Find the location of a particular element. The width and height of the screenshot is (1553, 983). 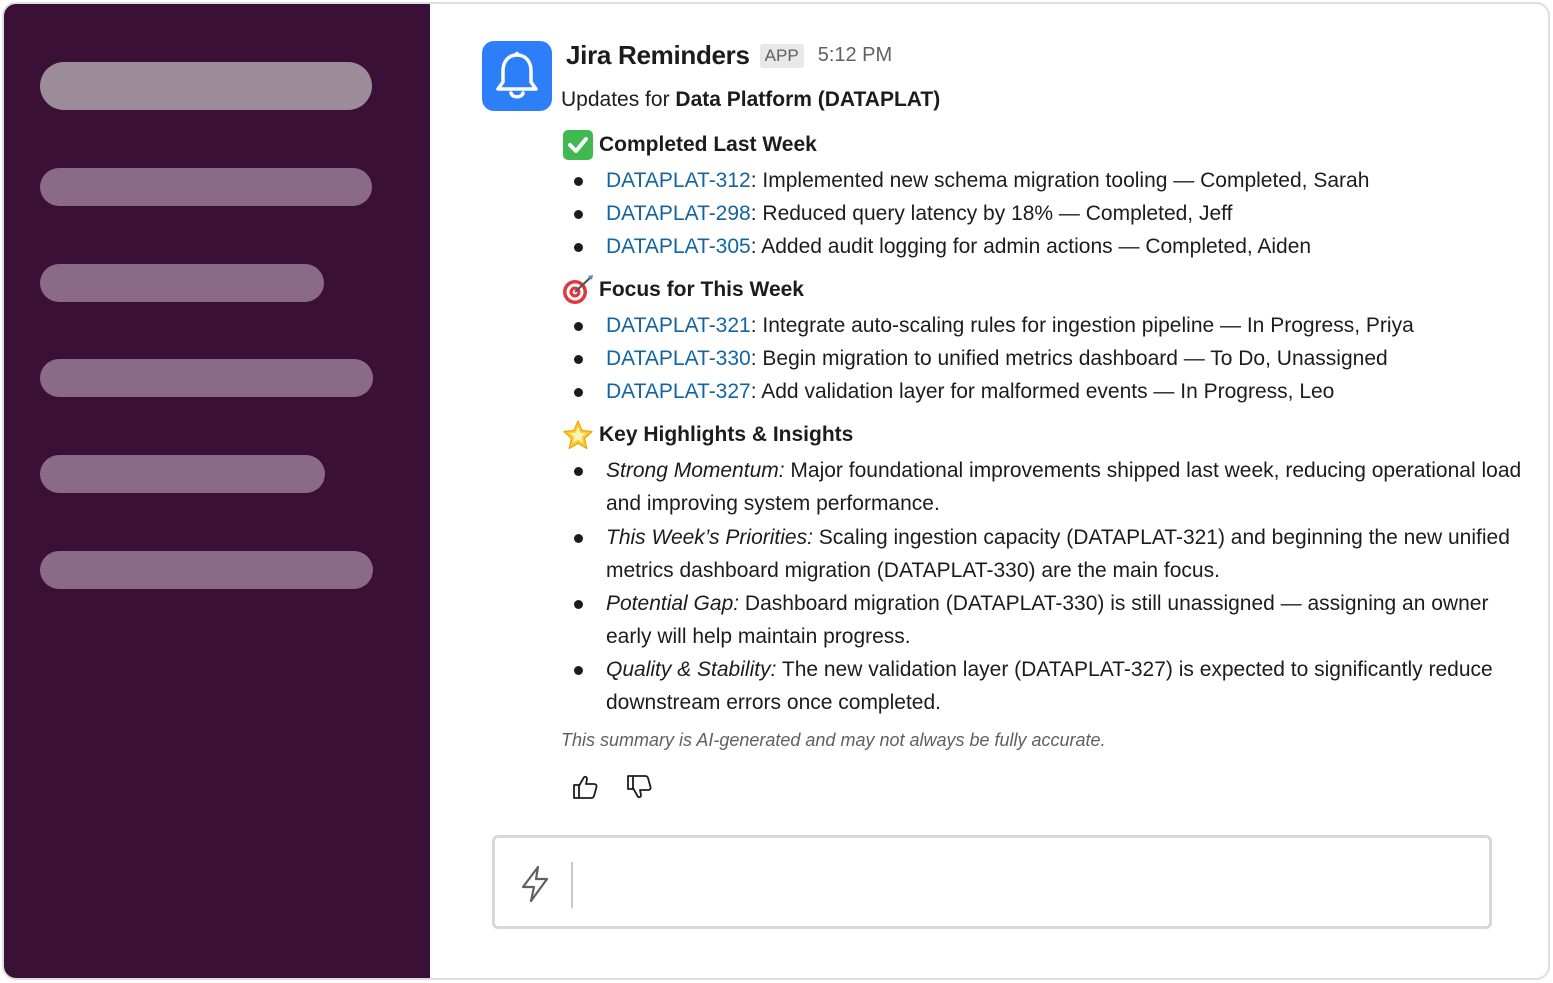

section-highlights-title: Key Highlights & Insights is located at coordinates (707, 435).